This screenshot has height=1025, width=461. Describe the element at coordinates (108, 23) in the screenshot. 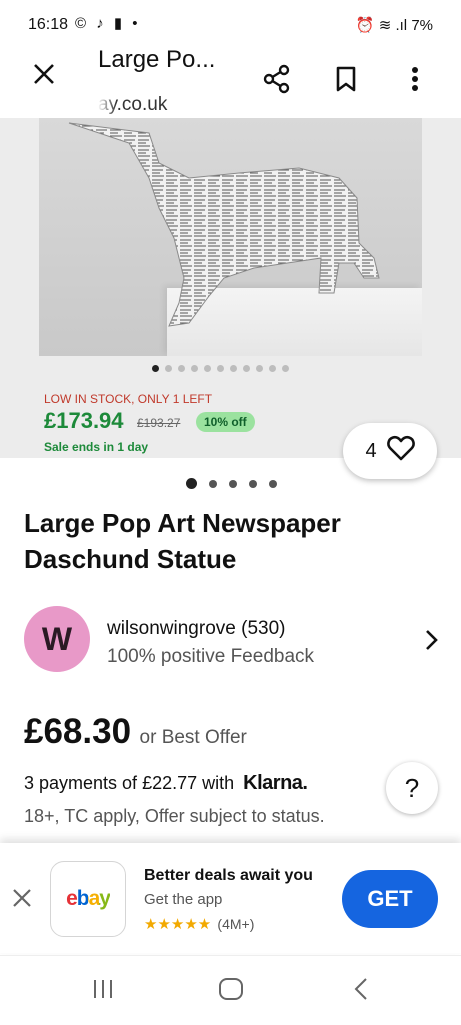

I see `notification-icons: © ♪ ▮ •` at that location.